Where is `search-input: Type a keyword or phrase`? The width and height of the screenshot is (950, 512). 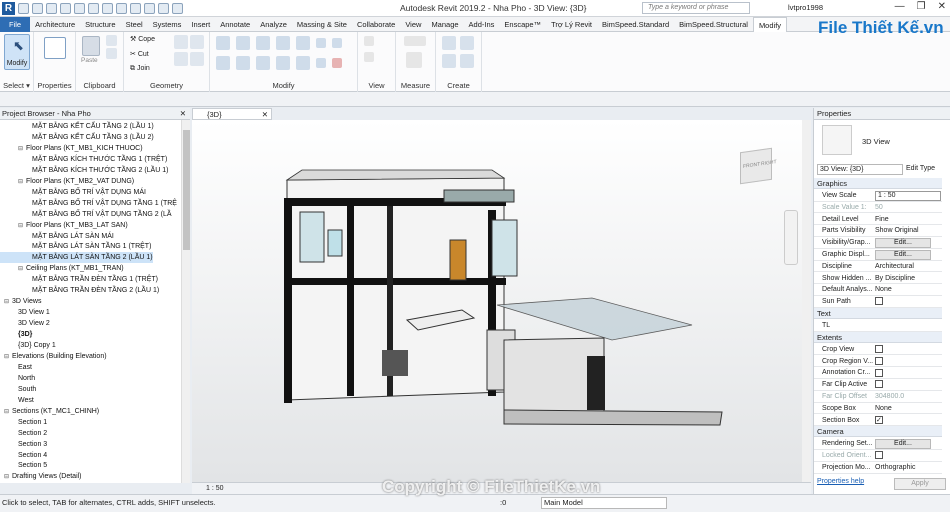
search-input: Type a keyword or phrase is located at coordinates (696, 8).